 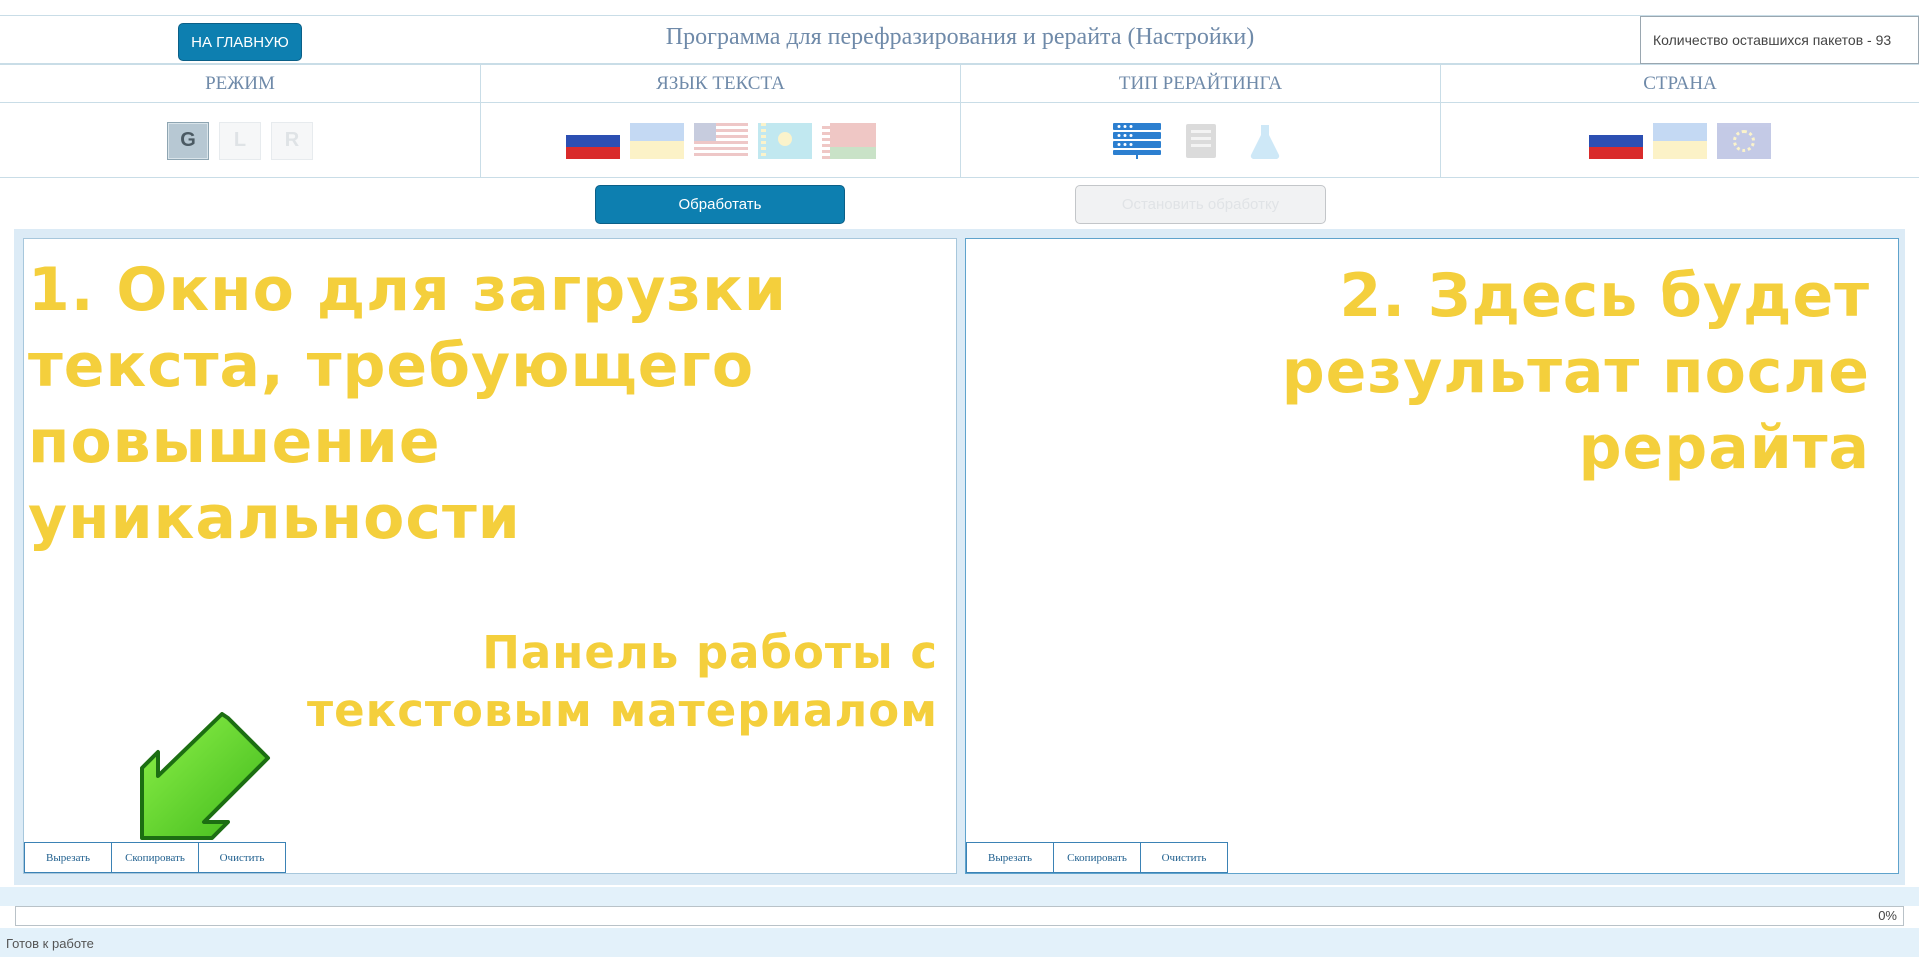 What do you see at coordinates (848, 140) in the screenshot?
I see `belarus-flag-icon` at bounding box center [848, 140].